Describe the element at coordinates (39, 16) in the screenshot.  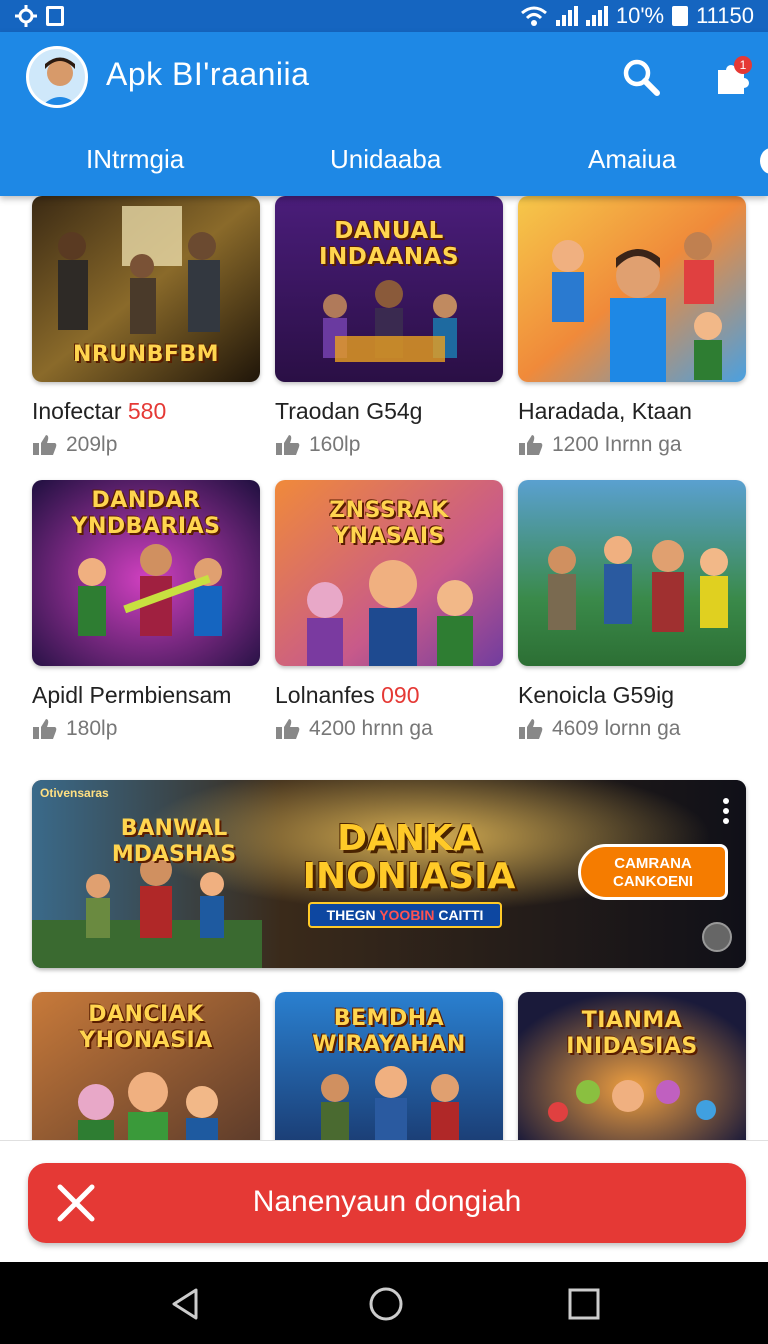
I see `status-left` at that location.